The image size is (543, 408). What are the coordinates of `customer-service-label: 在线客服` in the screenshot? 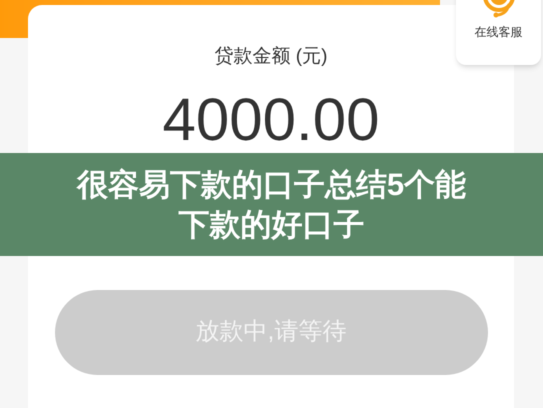 It's located at (498, 32).